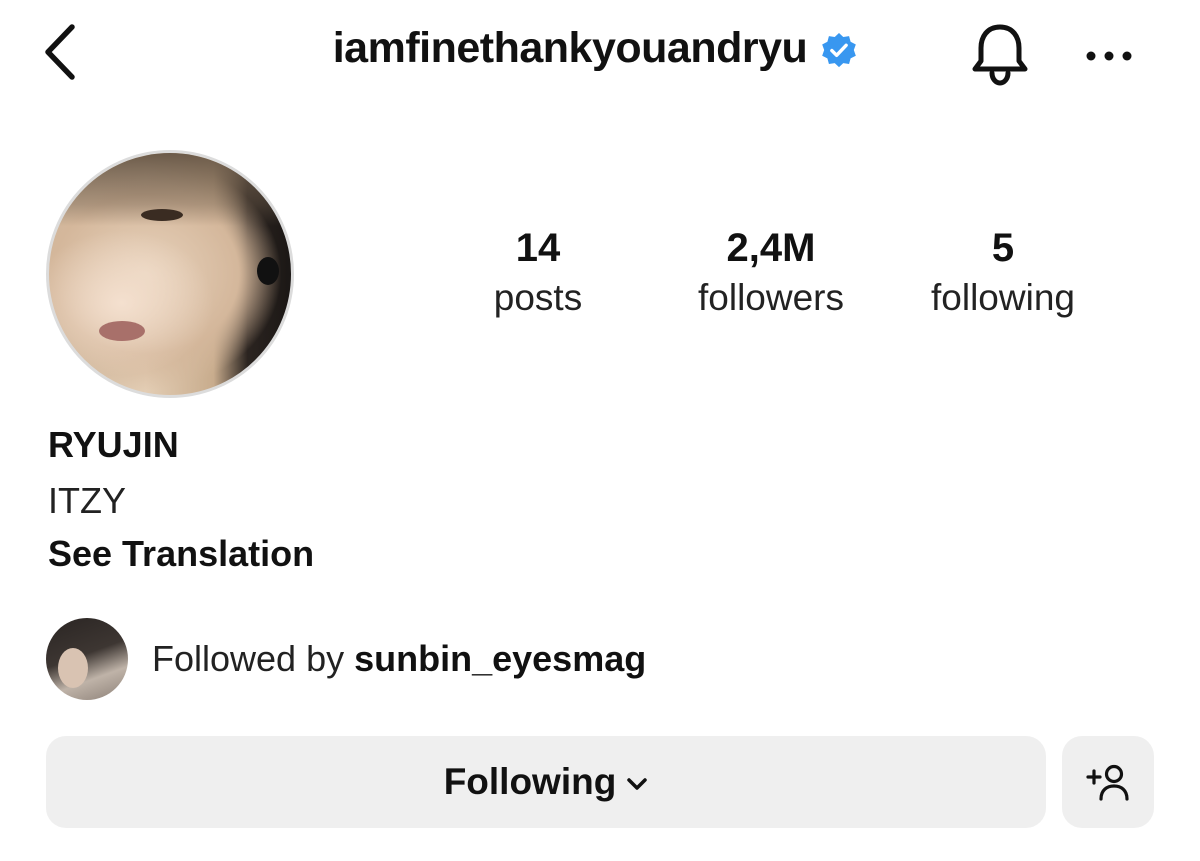 This screenshot has width=1200, height=861. I want to click on add-user-icon, so click(1107, 782).